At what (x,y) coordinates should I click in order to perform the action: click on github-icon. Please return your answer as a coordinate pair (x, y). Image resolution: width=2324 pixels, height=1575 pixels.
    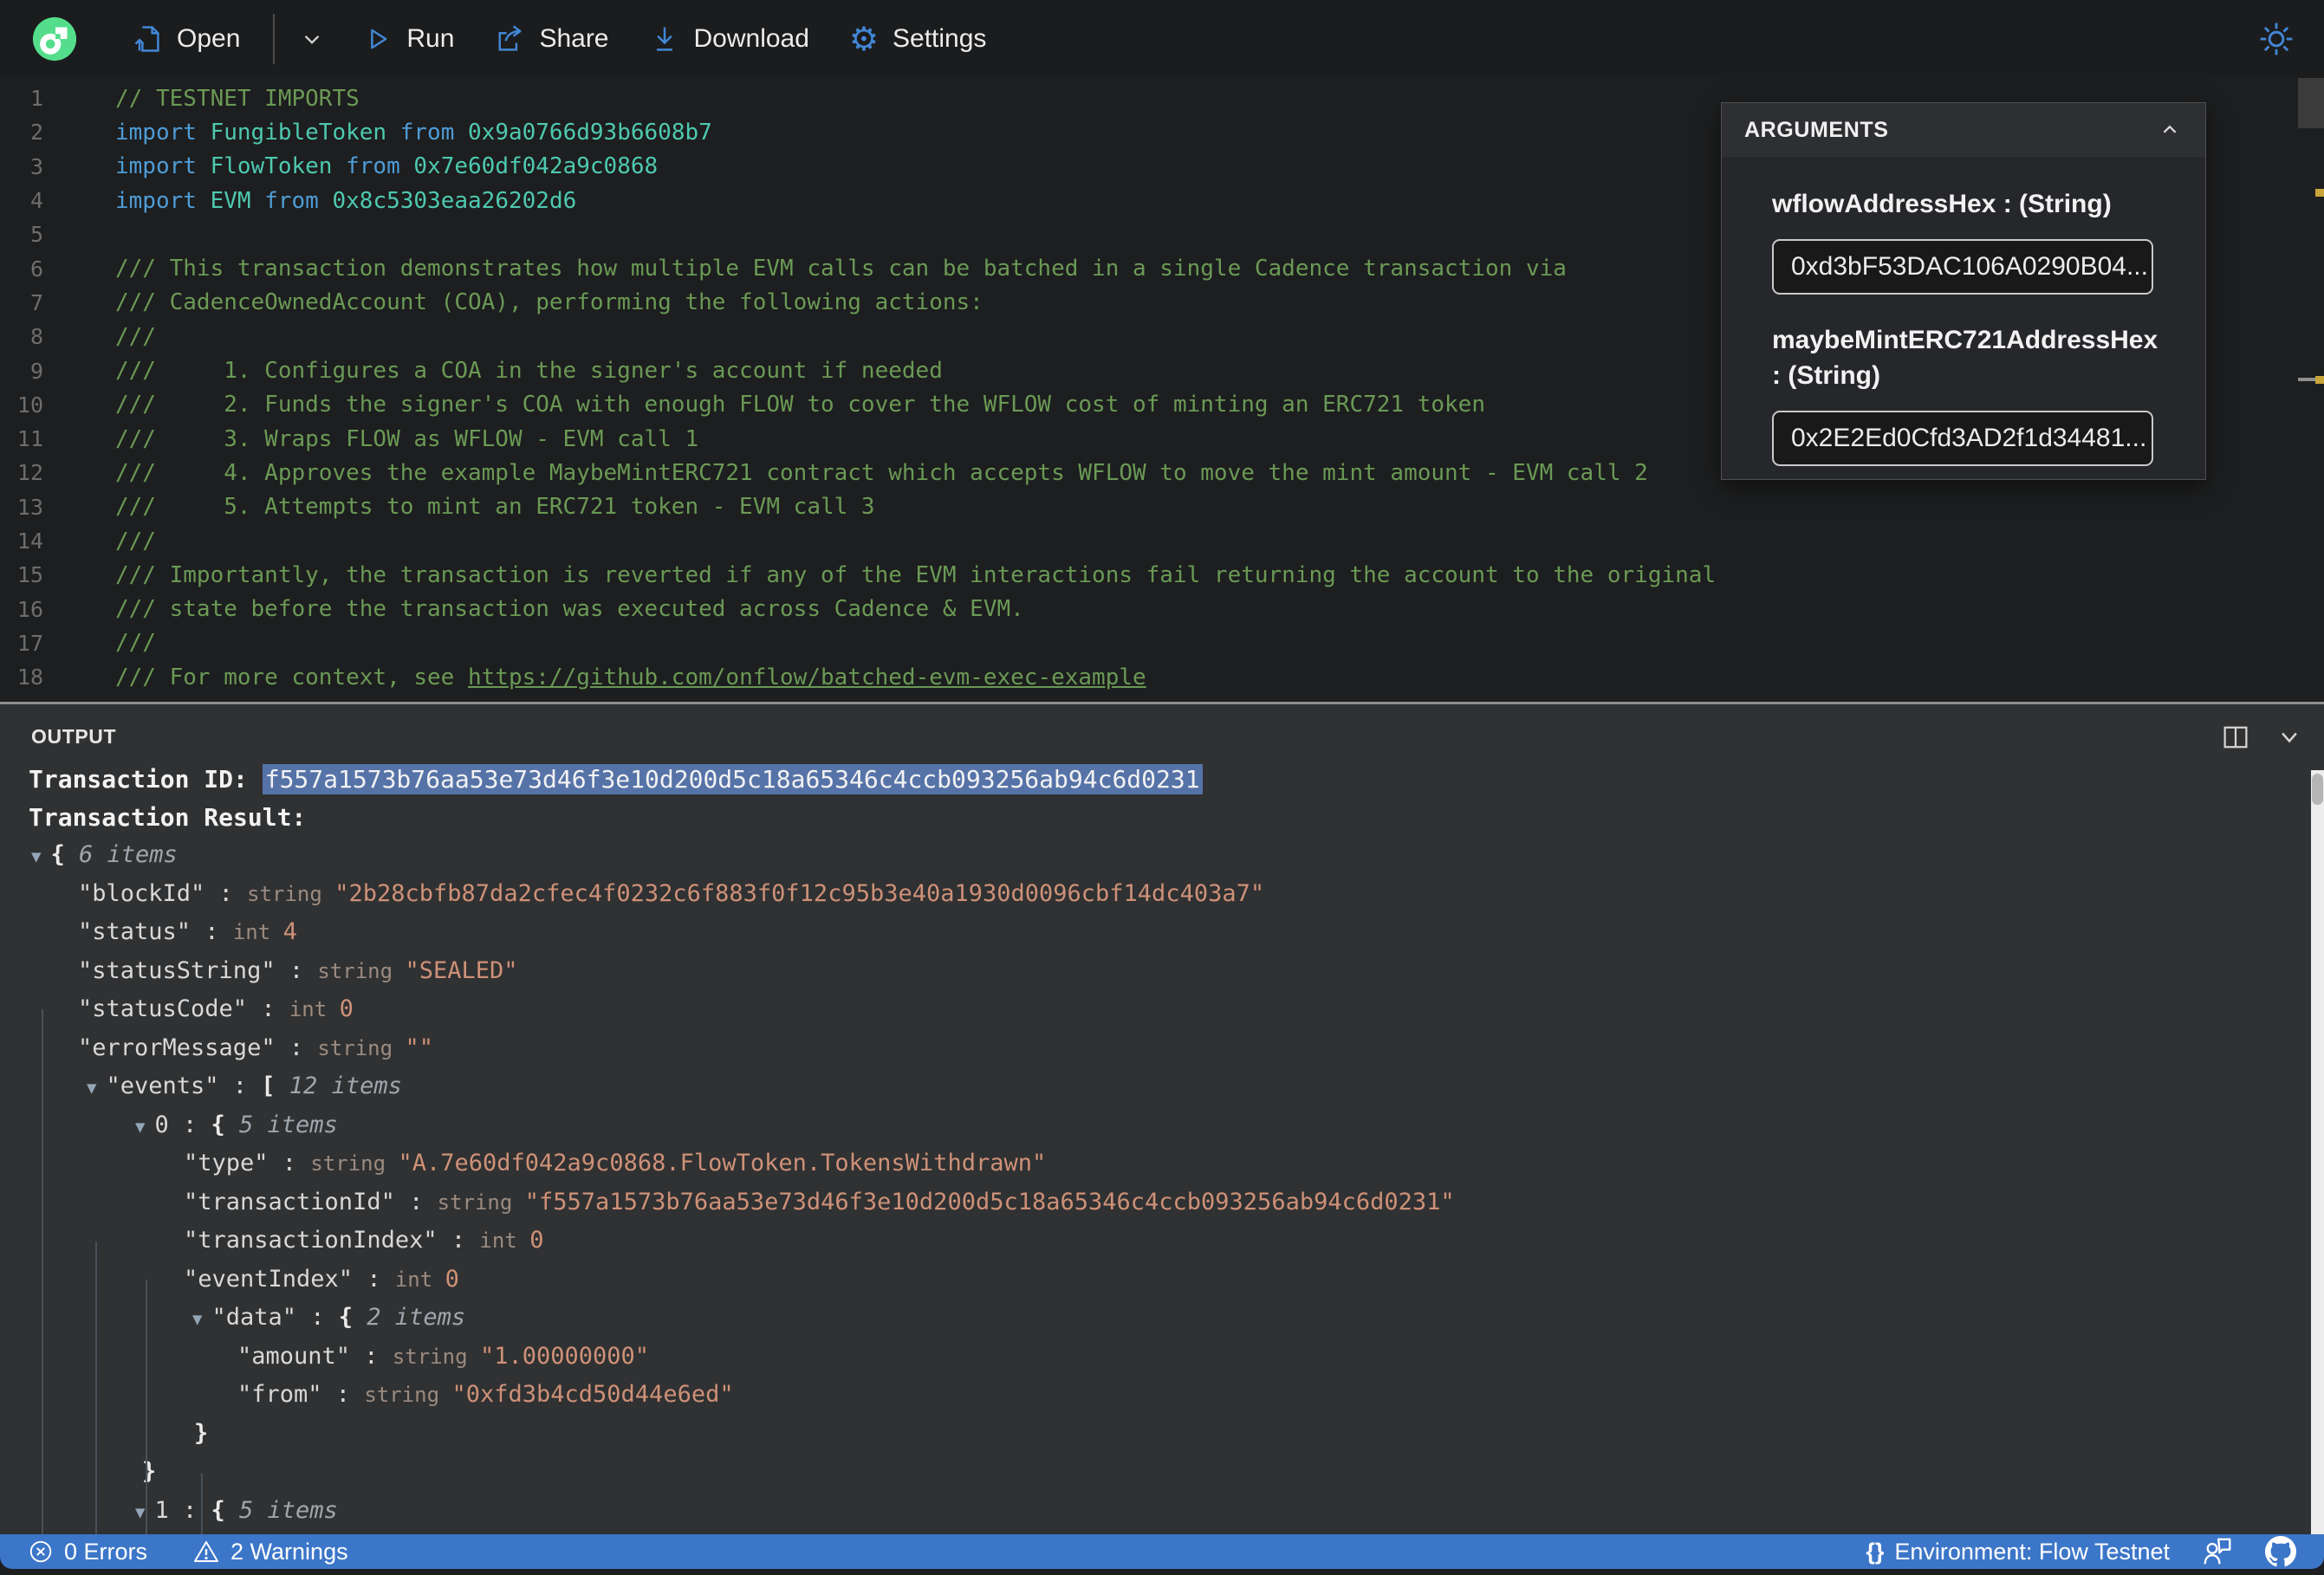
    Looking at the image, I should click on (2280, 1551).